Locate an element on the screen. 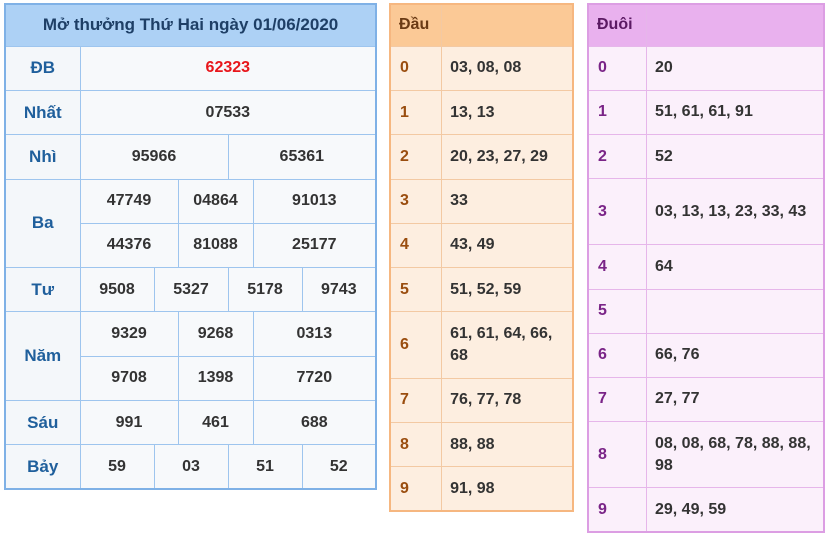  table-row: 5 51, 52, 59 is located at coordinates (481, 289).